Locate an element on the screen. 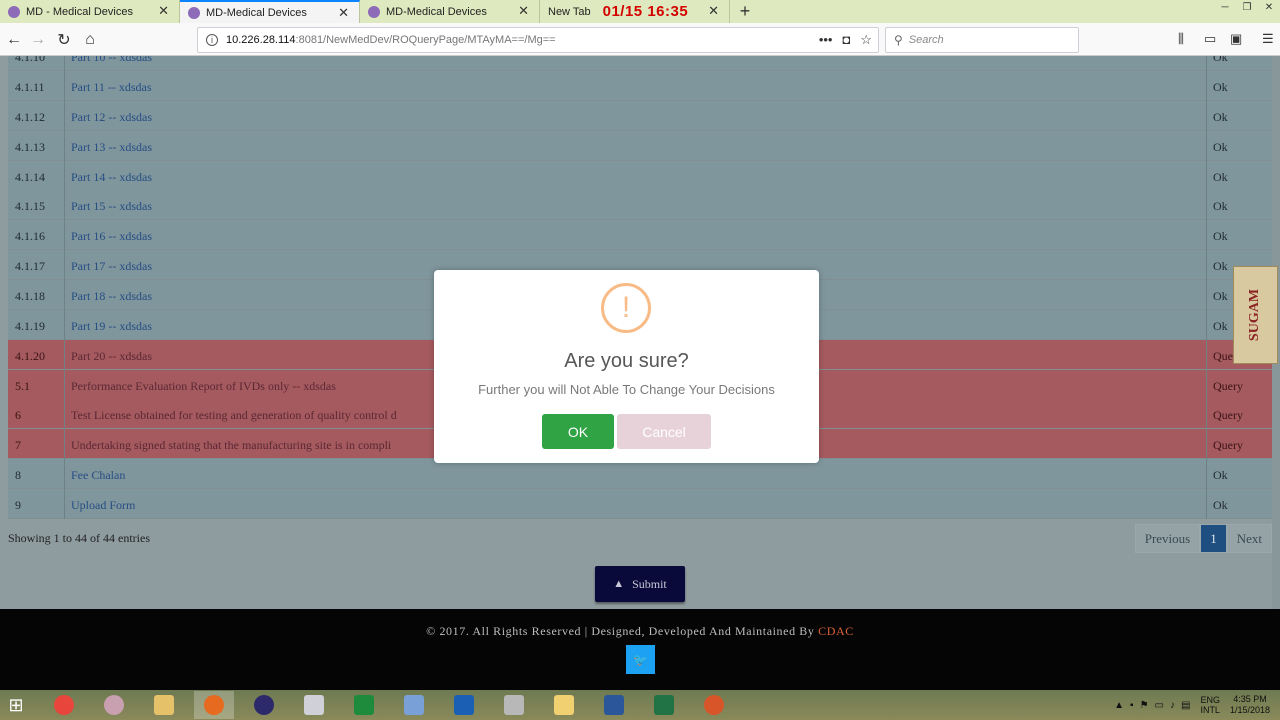 Image resolution: width=1280 pixels, height=720 pixels. app-icon is located at coordinates (464, 705).